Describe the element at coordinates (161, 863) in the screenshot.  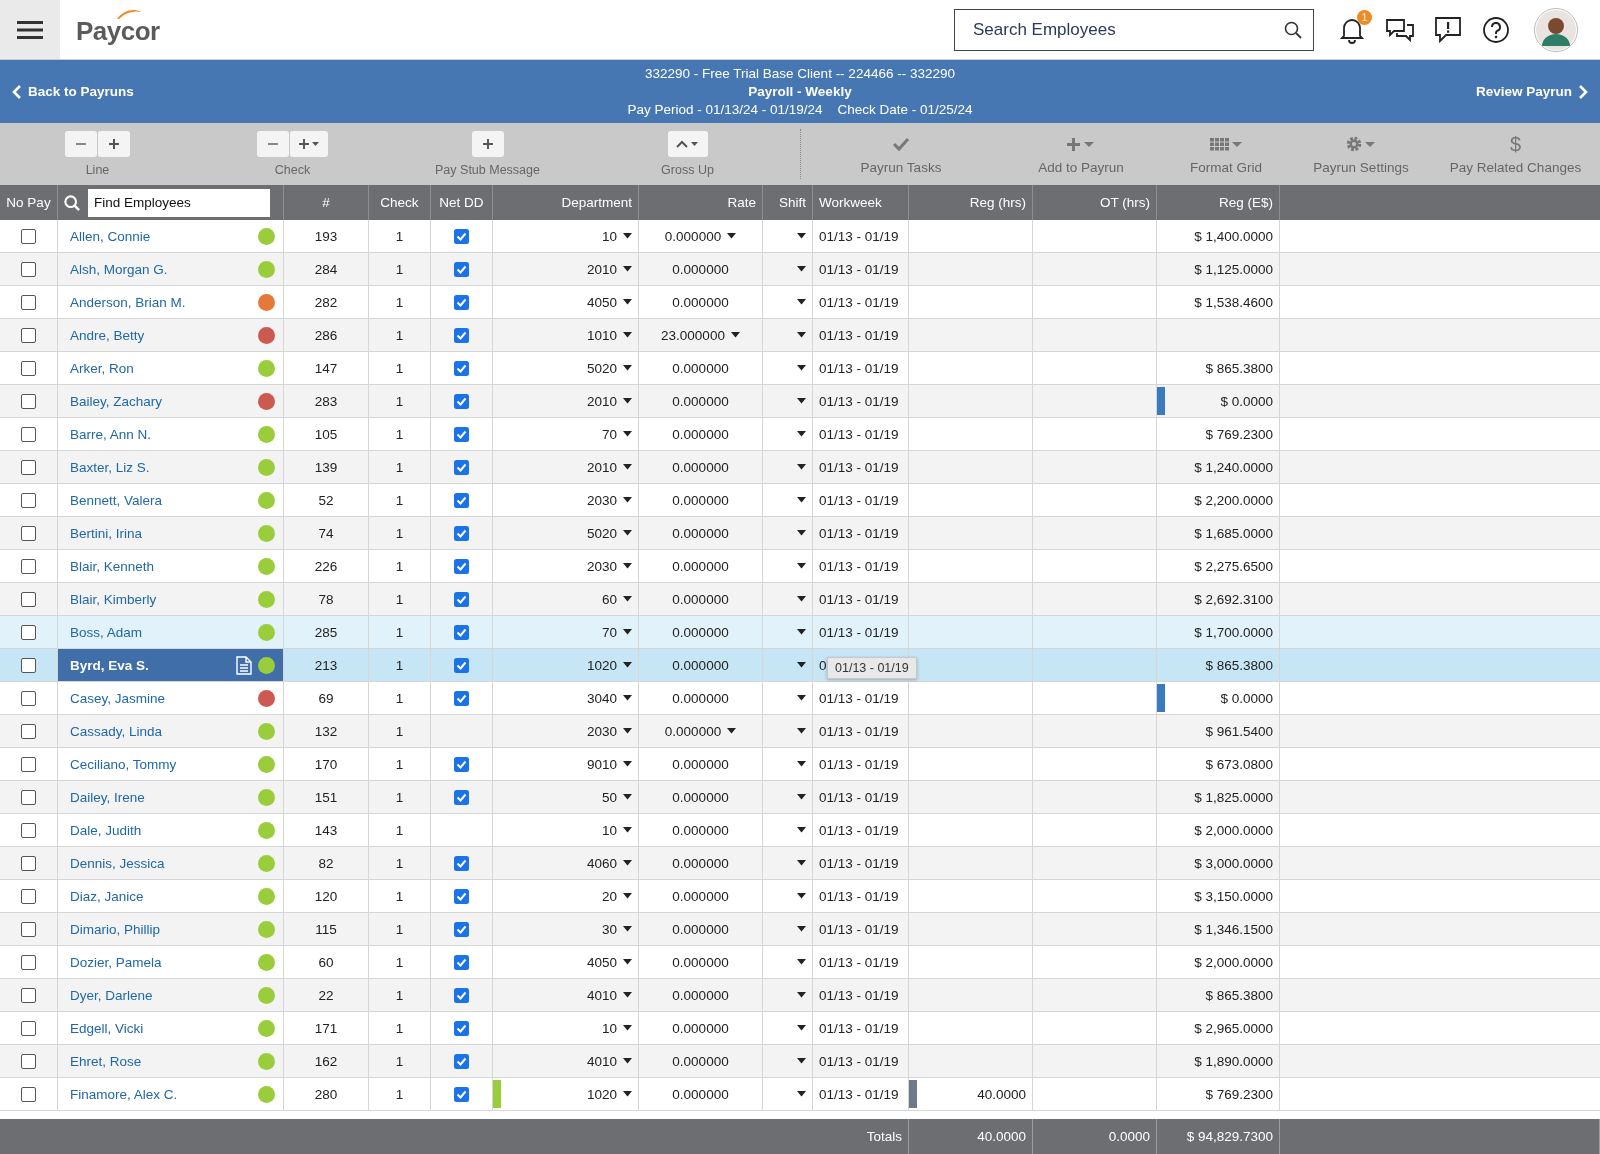
I see `employee-link: Dennis, Jessica` at that location.